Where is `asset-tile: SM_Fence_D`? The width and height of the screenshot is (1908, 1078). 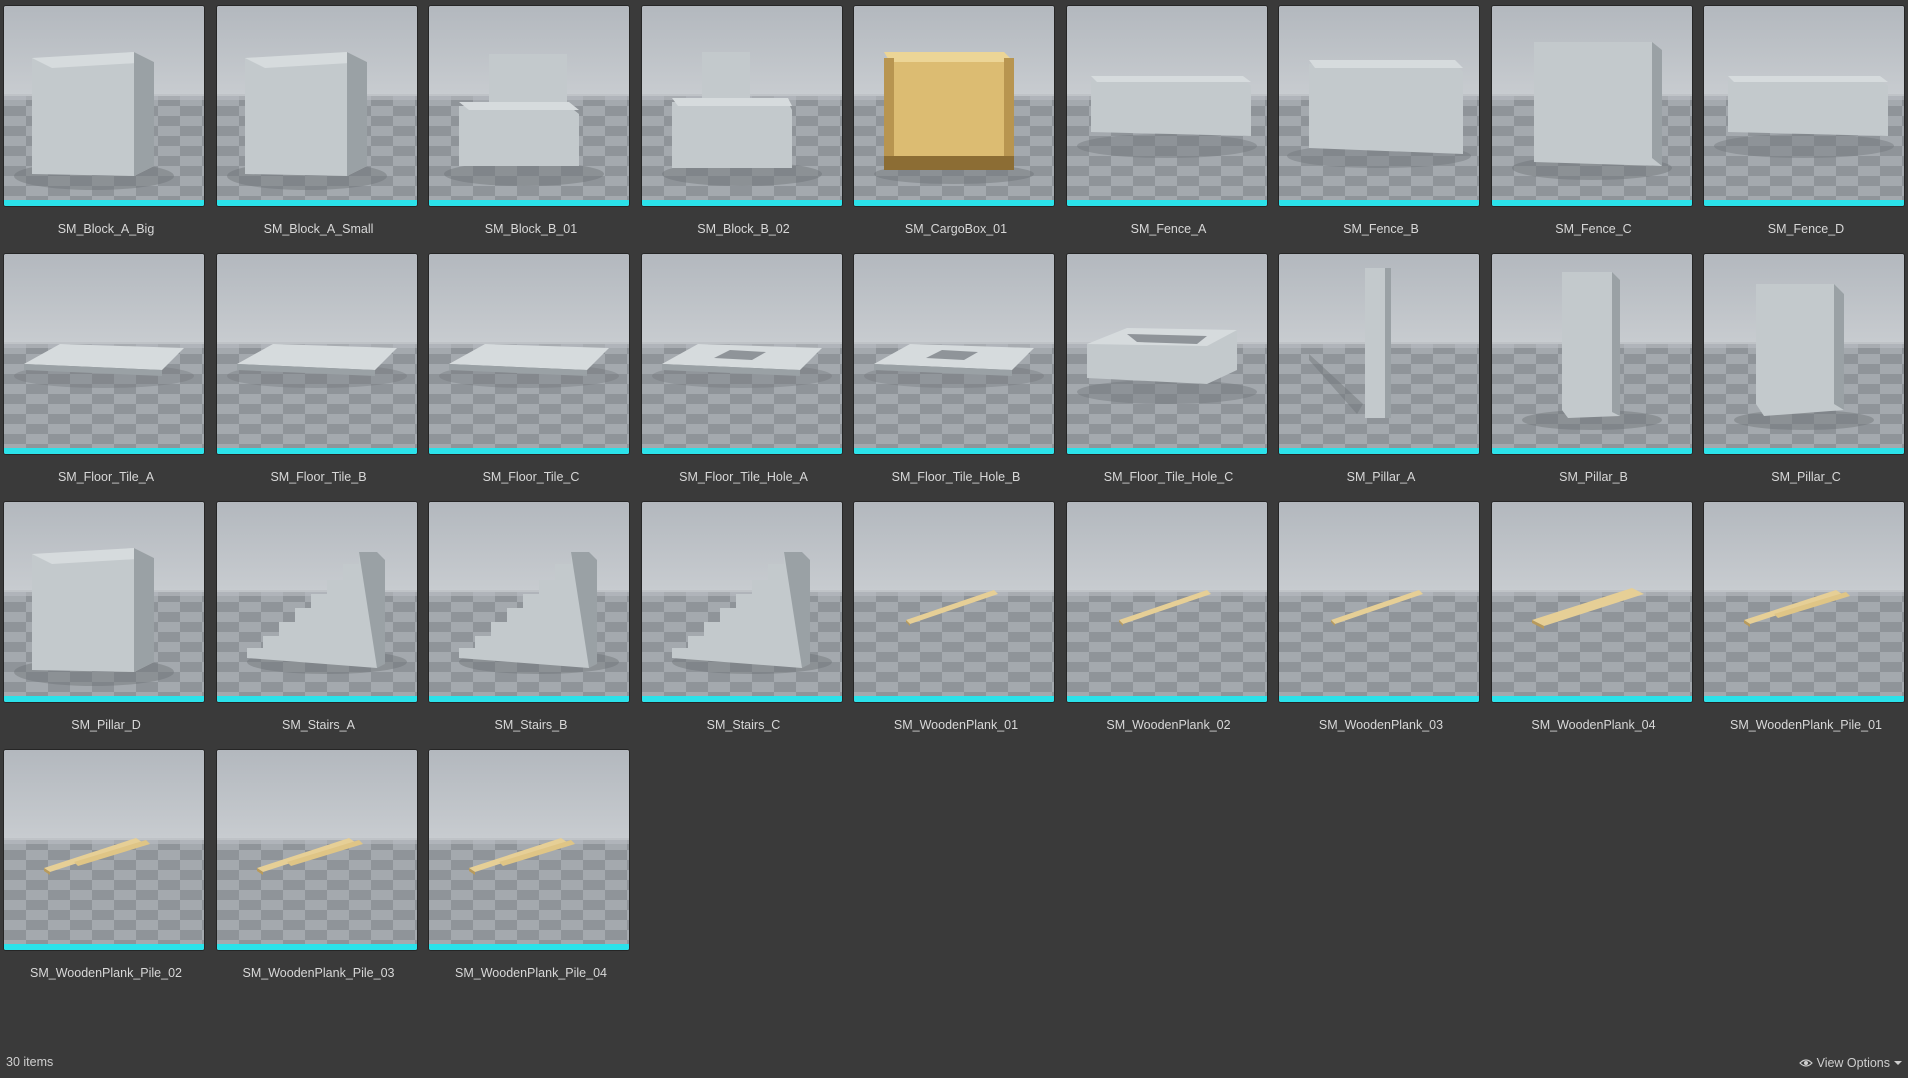 asset-tile: SM_Fence_D is located at coordinates (1804, 122).